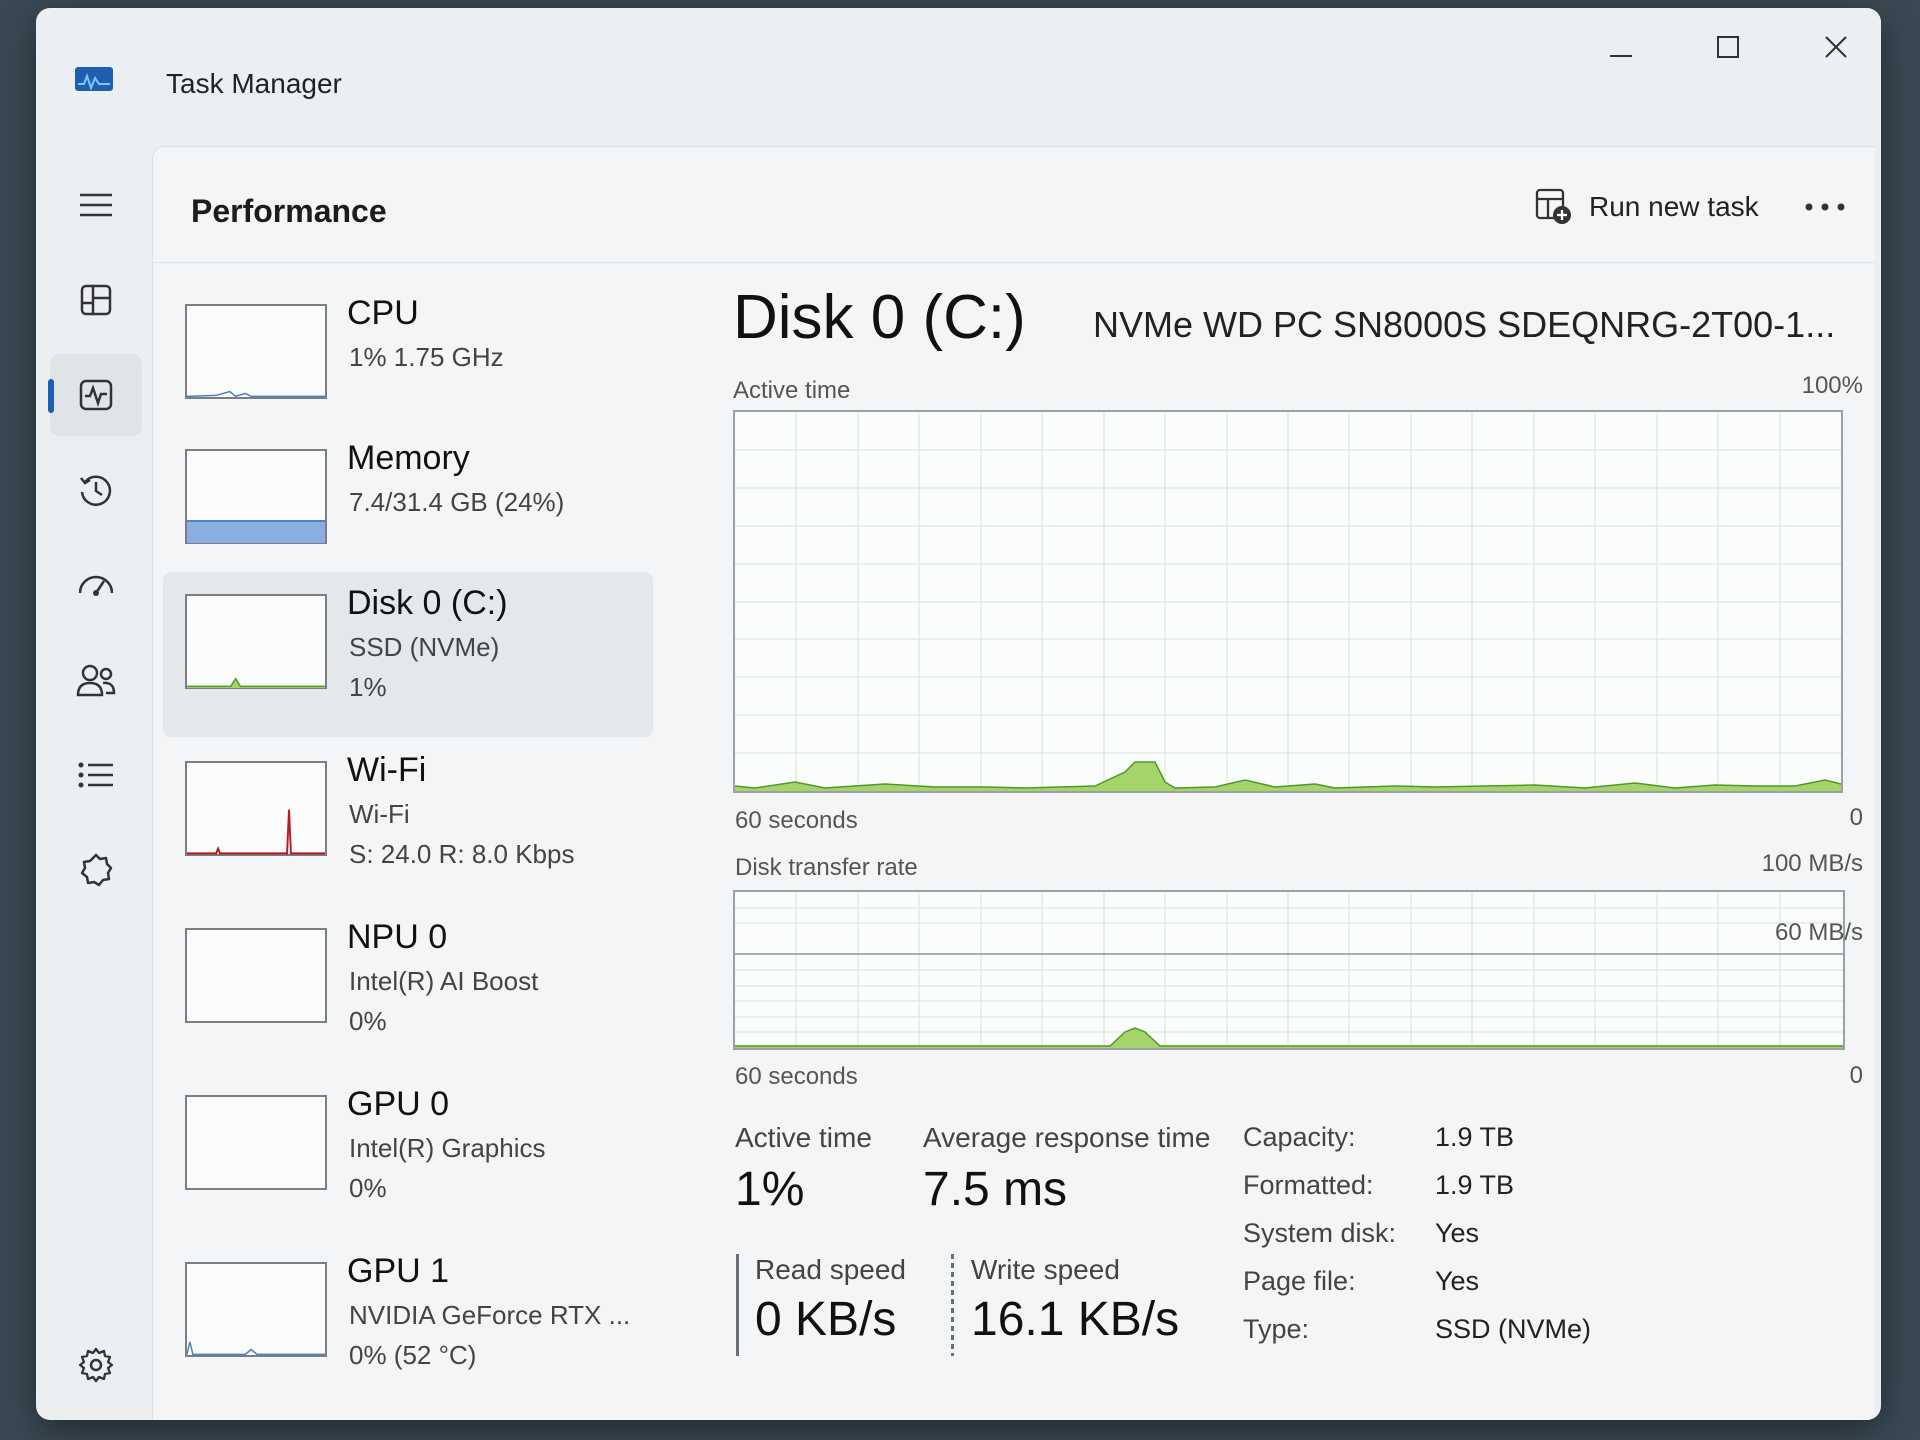 Image resolution: width=1920 pixels, height=1440 pixels. Describe the element at coordinates (256, 496) in the screenshot. I see `memory-thumbnail-graph` at that location.